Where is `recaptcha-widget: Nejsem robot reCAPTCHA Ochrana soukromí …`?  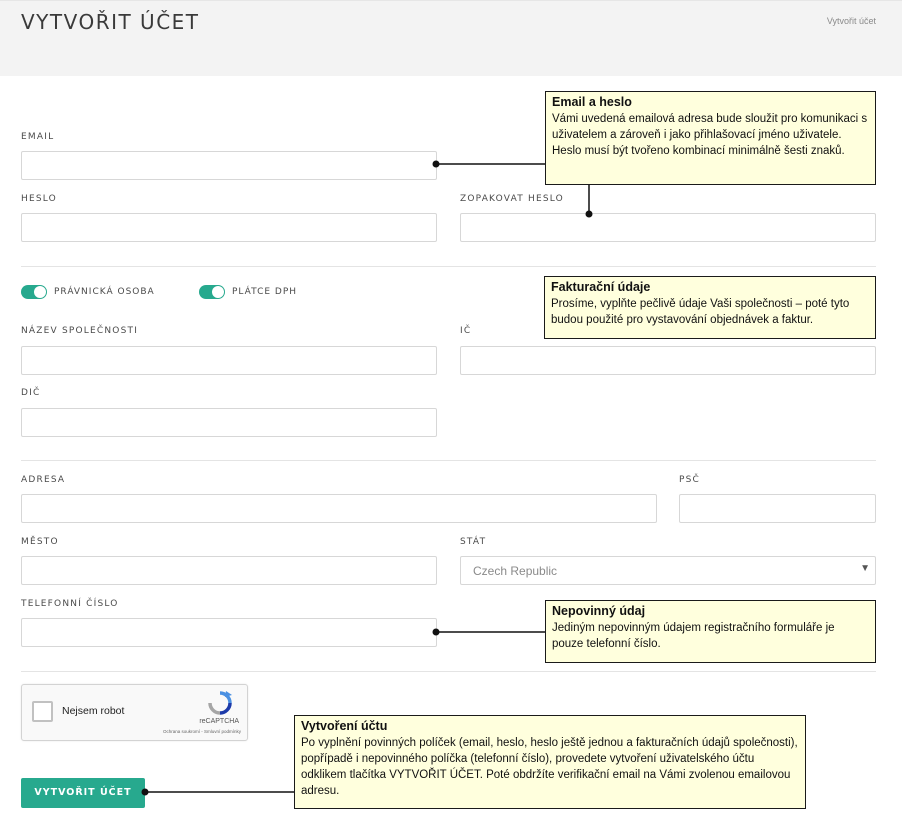 recaptcha-widget: Nejsem robot reCAPTCHA Ochrana soukromí … is located at coordinates (134, 712).